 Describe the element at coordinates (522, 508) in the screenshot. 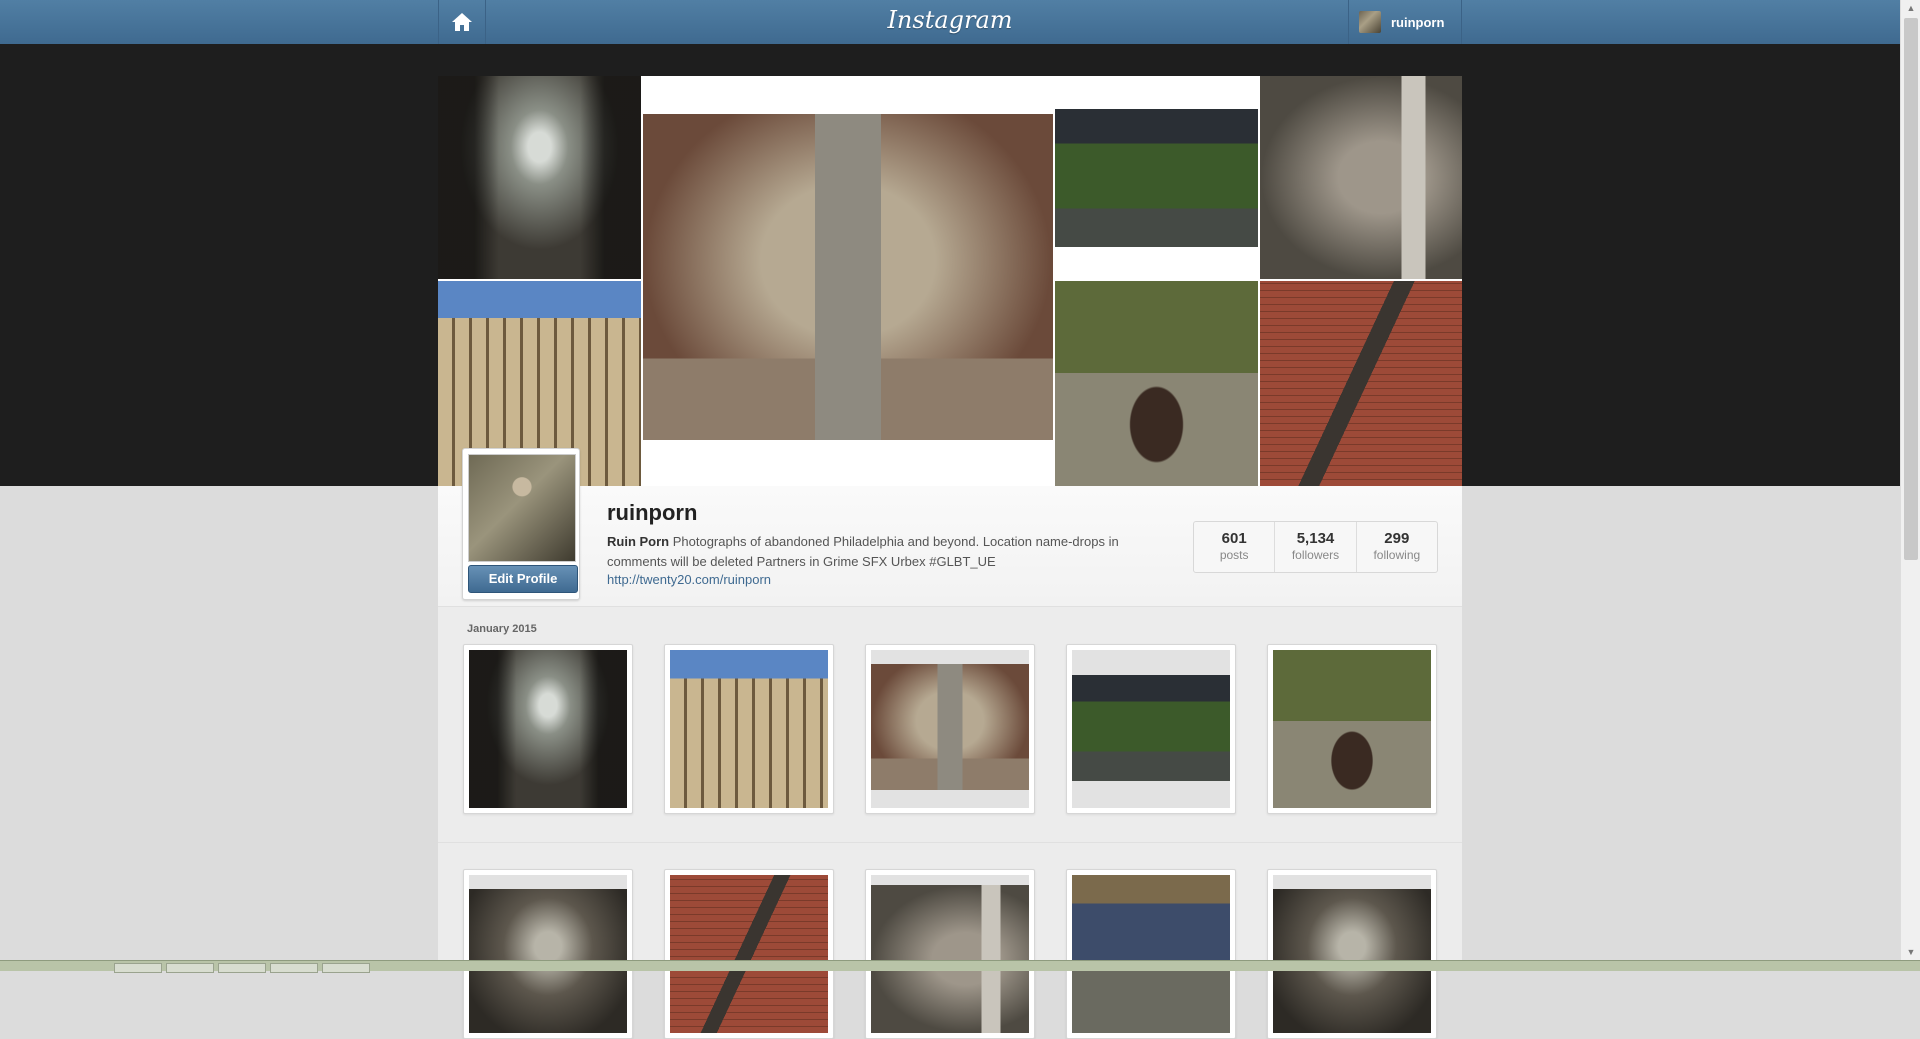

I see `profile-avatar` at that location.